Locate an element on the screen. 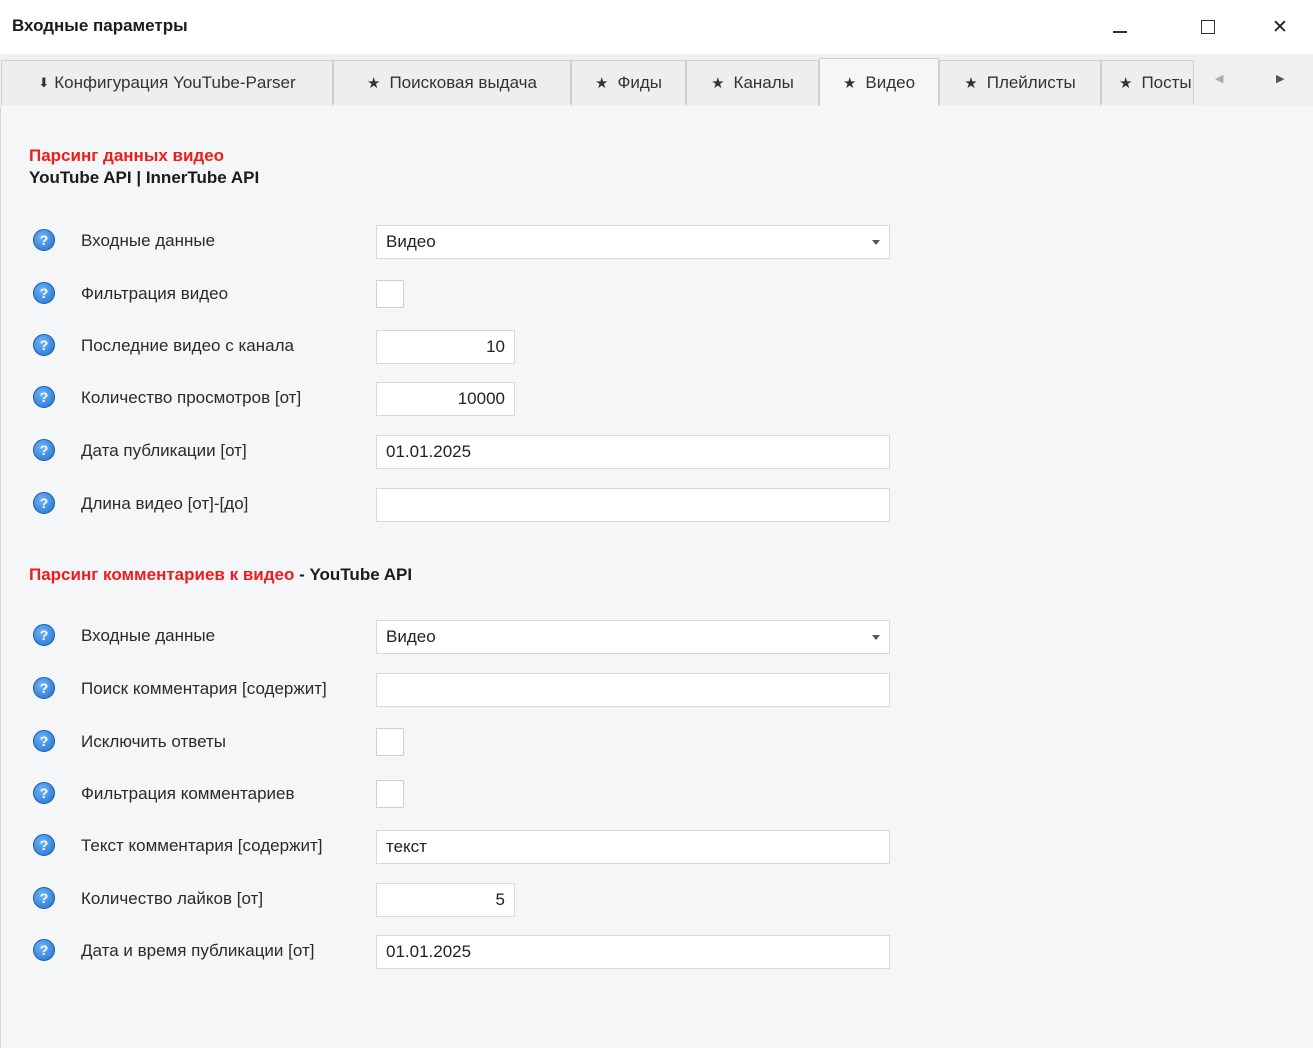 This screenshot has width=1313, height=1048. download-icon: ⬇ is located at coordinates (44, 82).